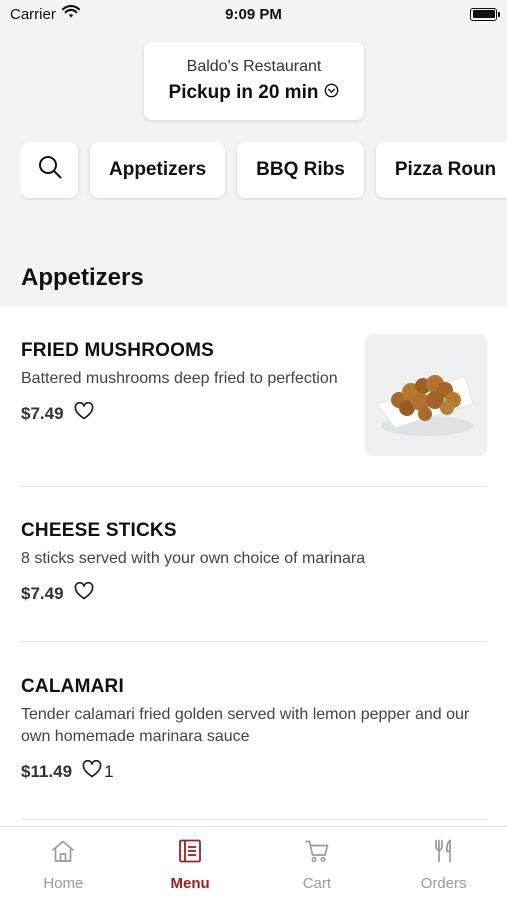  I want to click on section-title: Appetizers, so click(82, 277).